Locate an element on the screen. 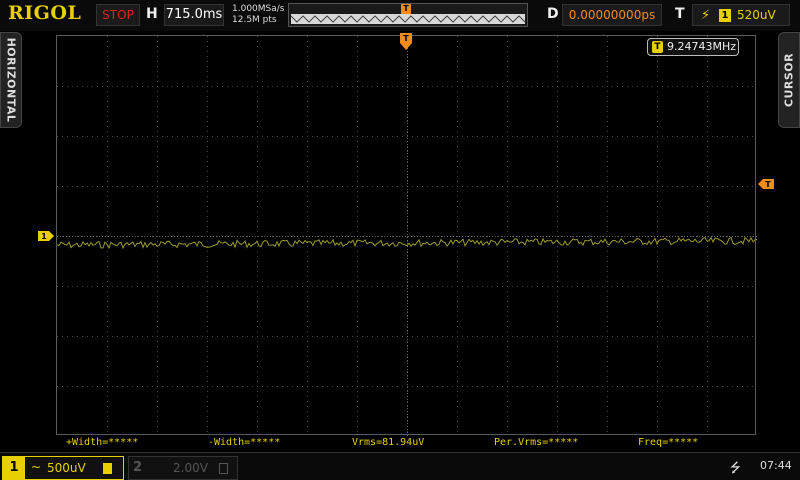 The width and height of the screenshot is (800, 480). frequency-badge: T is located at coordinates (657, 47).